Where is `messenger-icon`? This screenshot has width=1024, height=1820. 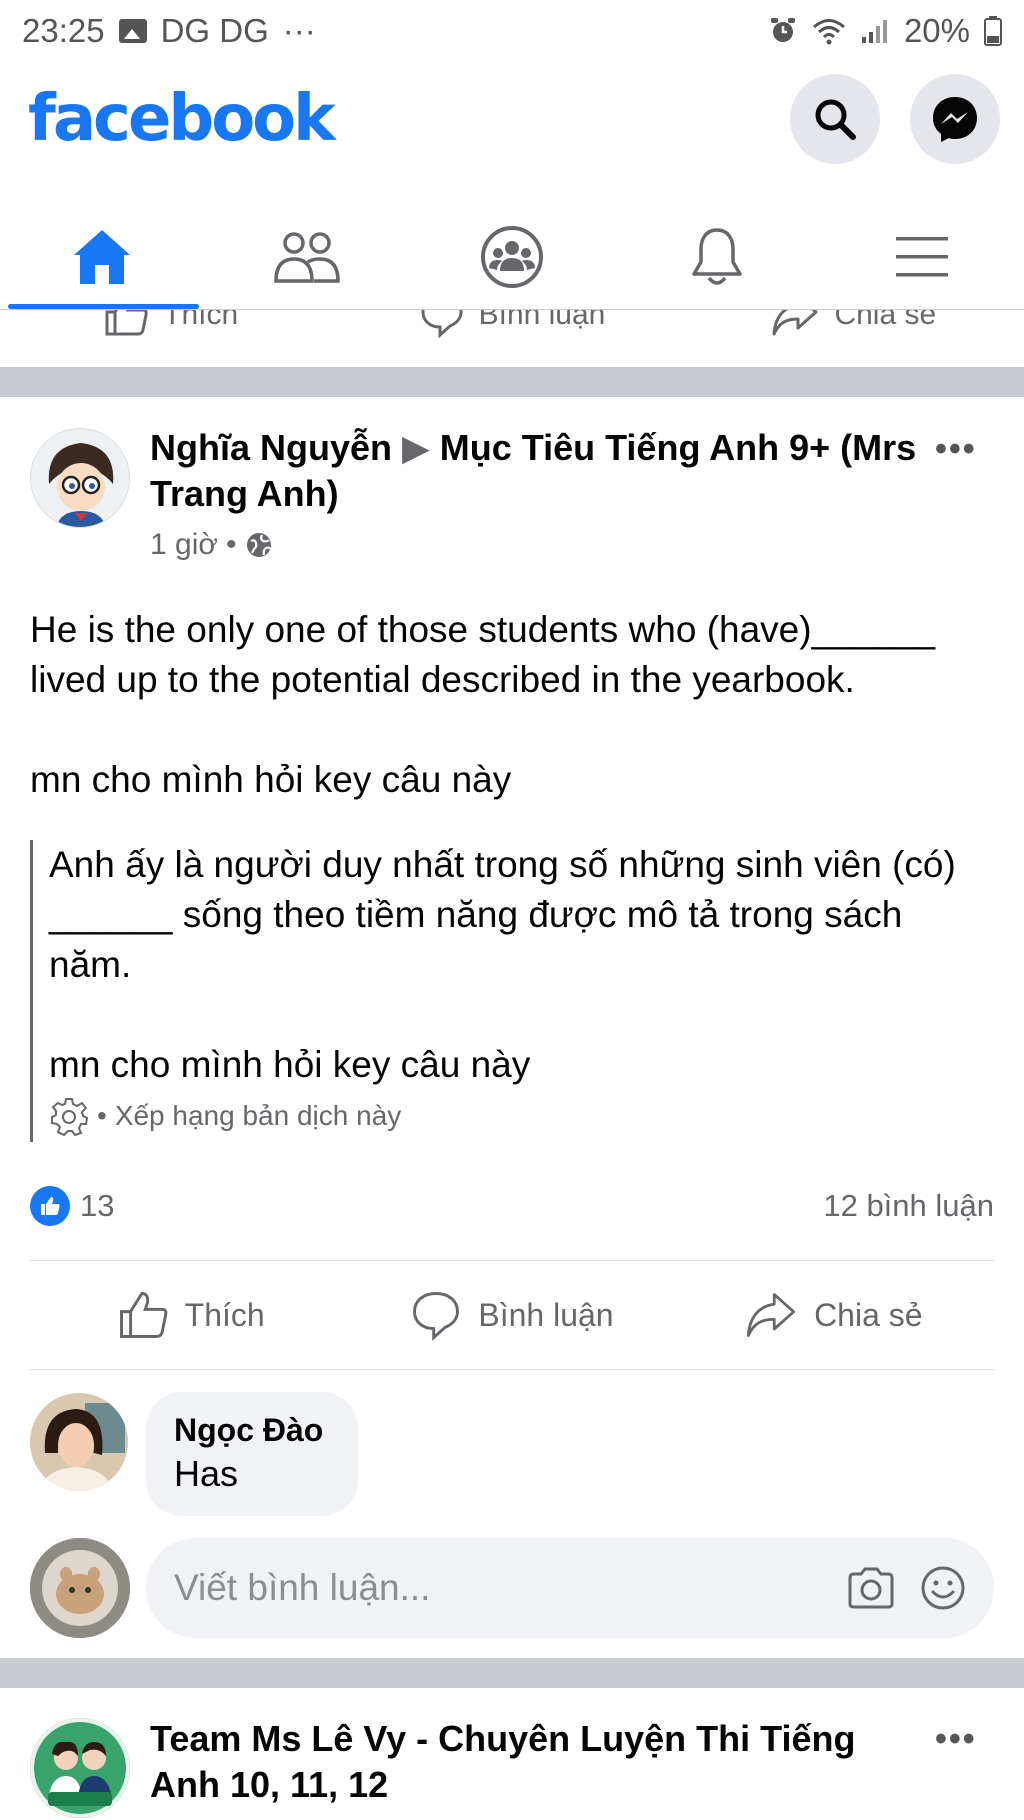
messenger-icon is located at coordinates (955, 119).